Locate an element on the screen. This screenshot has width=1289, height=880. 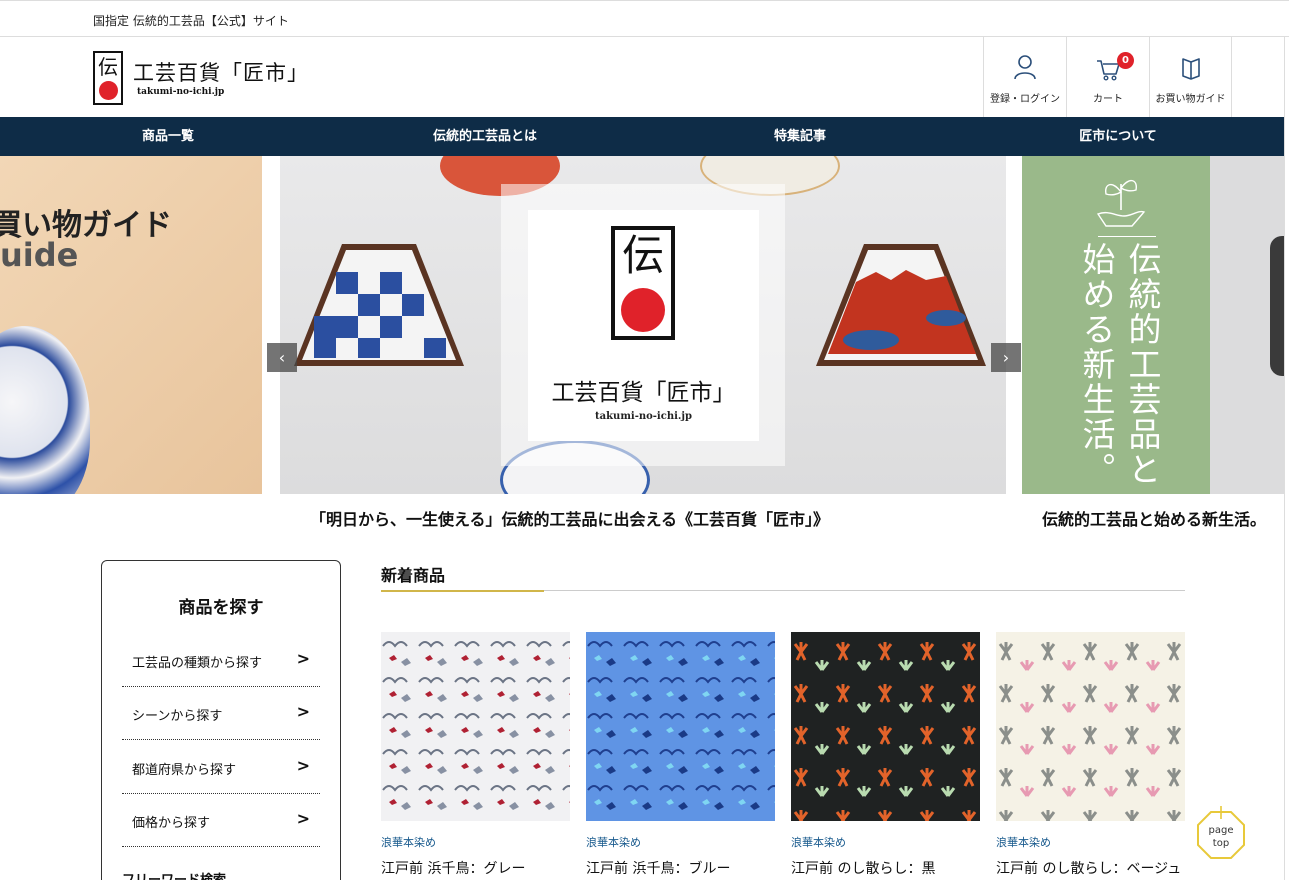
vase-image is located at coordinates (45, 410).